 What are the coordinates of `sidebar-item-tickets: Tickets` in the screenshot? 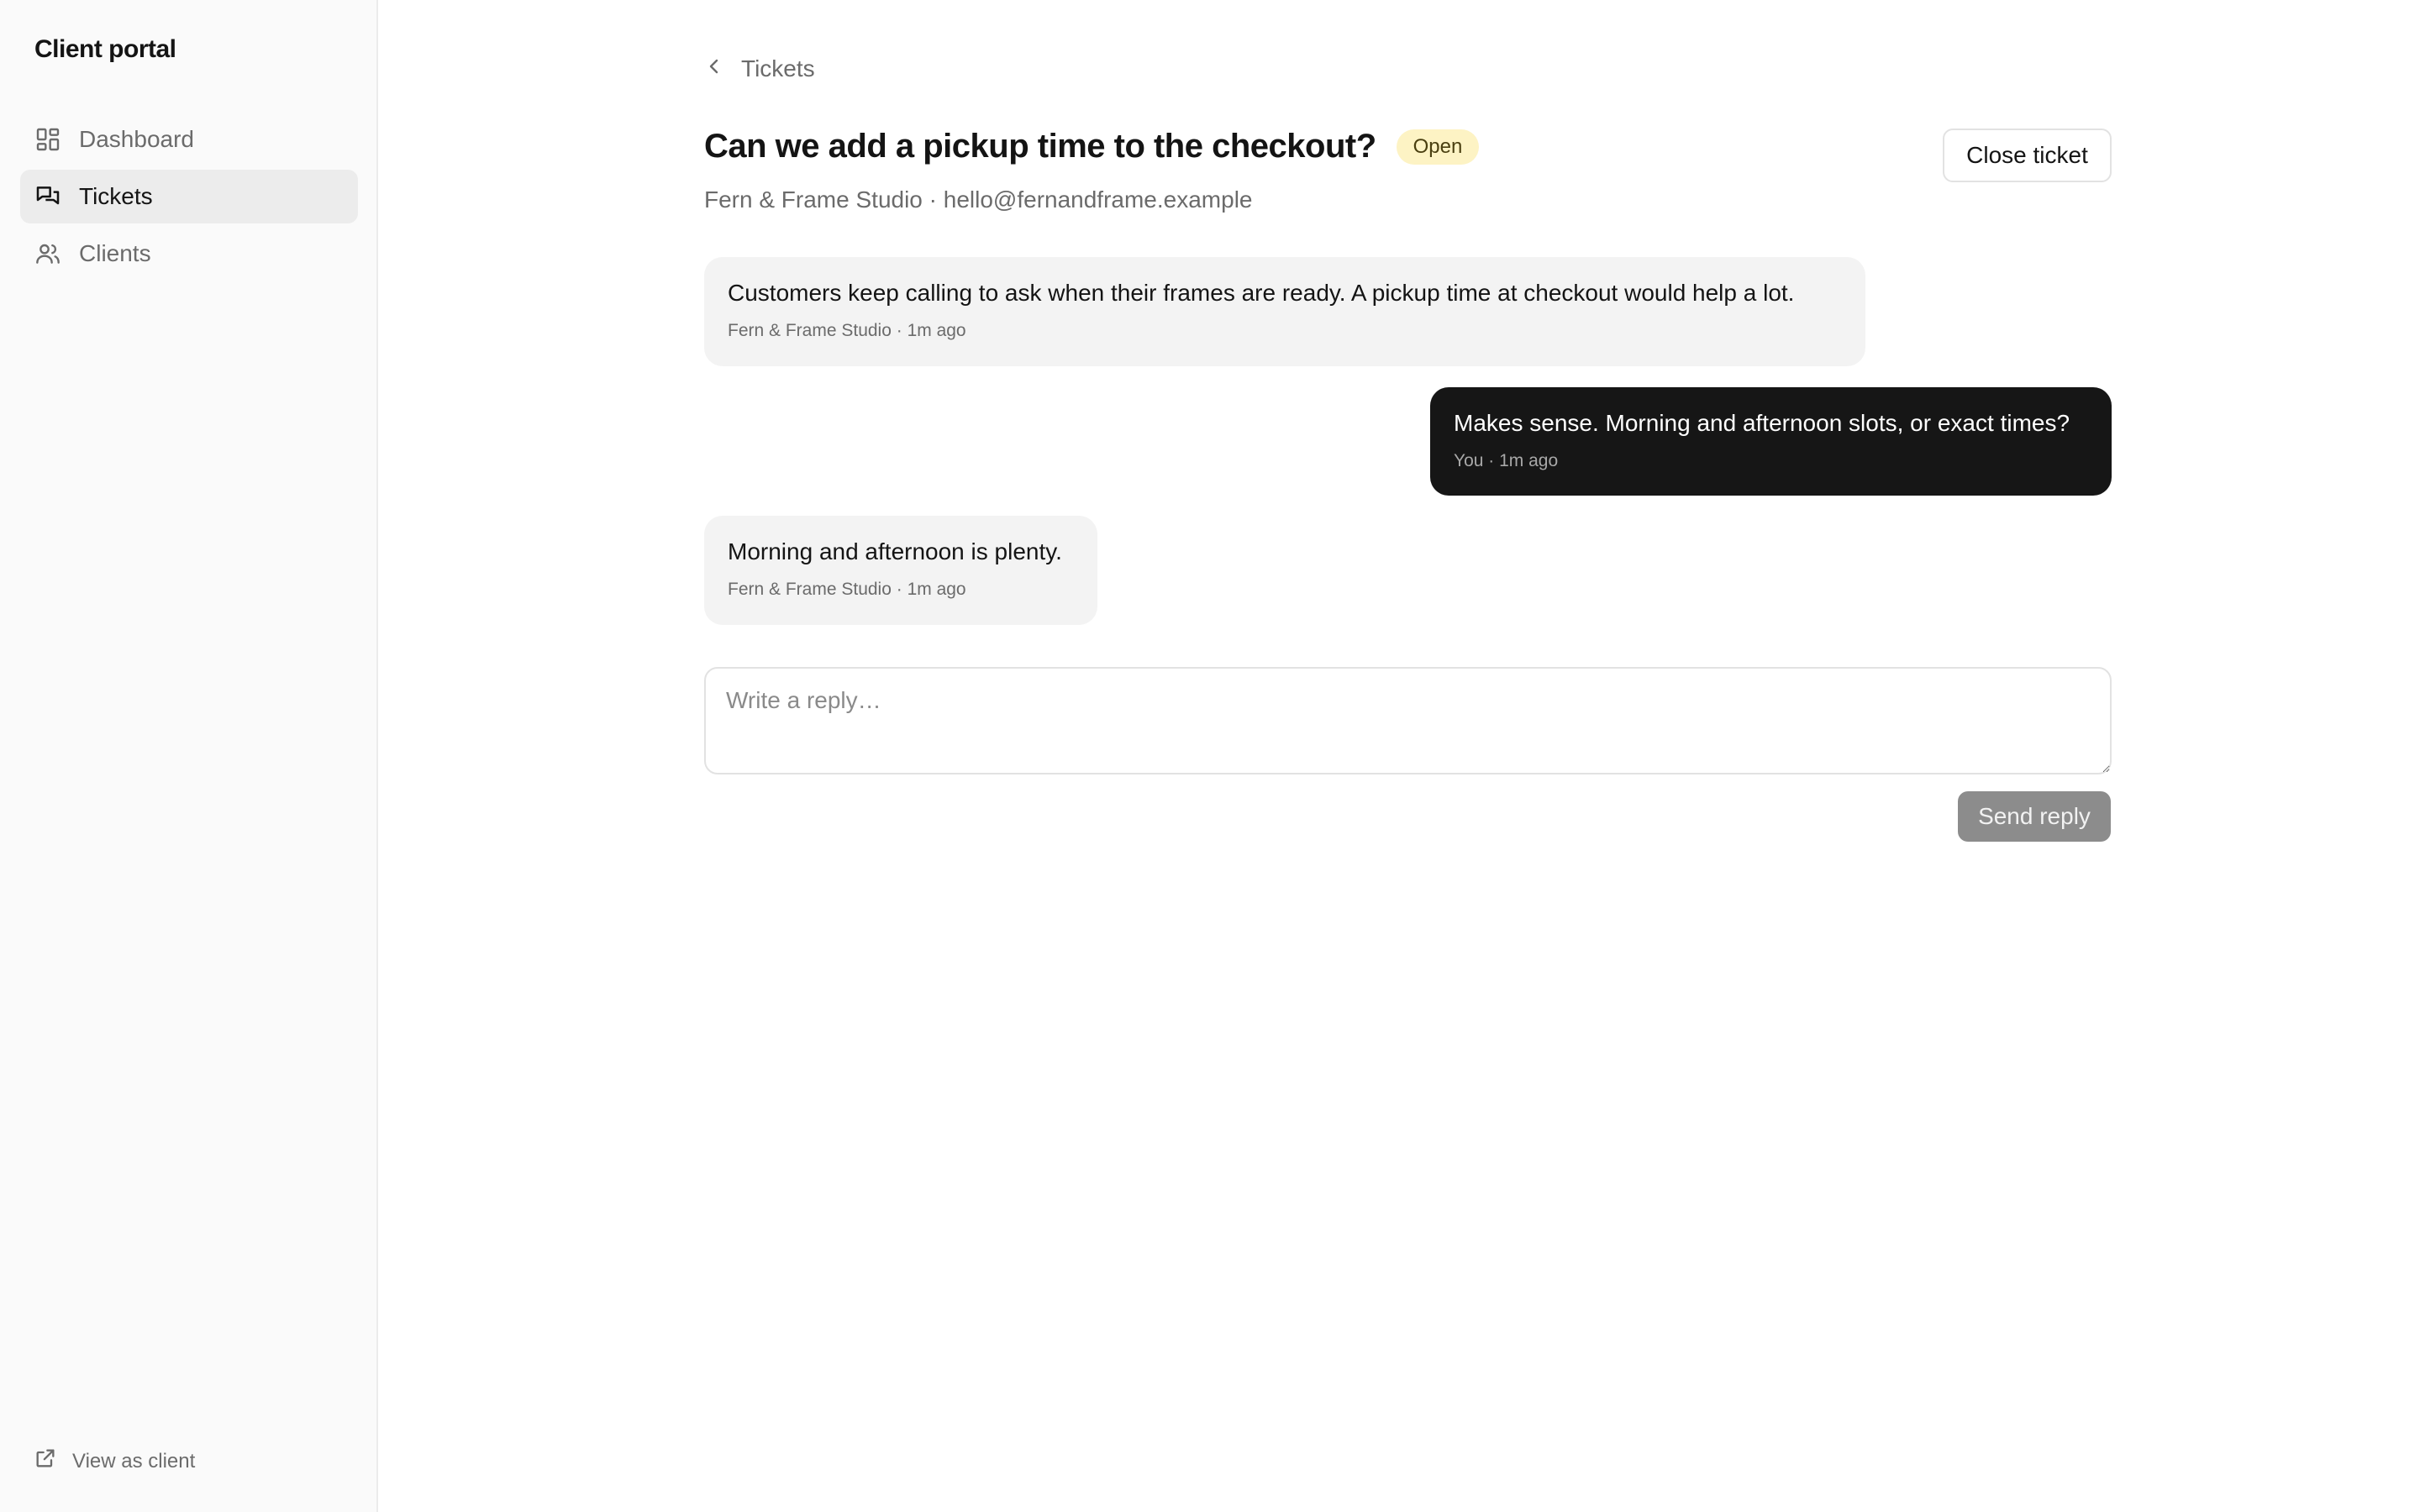 It's located at (189, 196).